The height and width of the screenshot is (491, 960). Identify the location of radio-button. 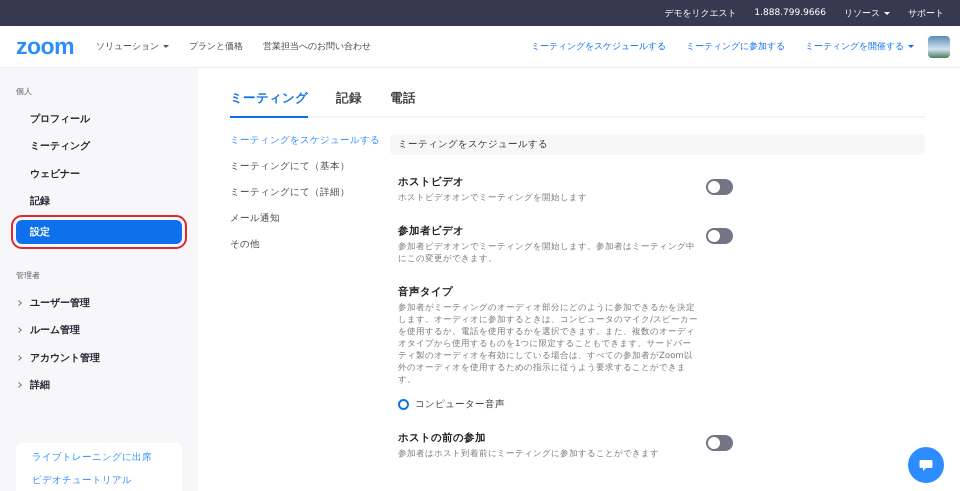
(403, 404).